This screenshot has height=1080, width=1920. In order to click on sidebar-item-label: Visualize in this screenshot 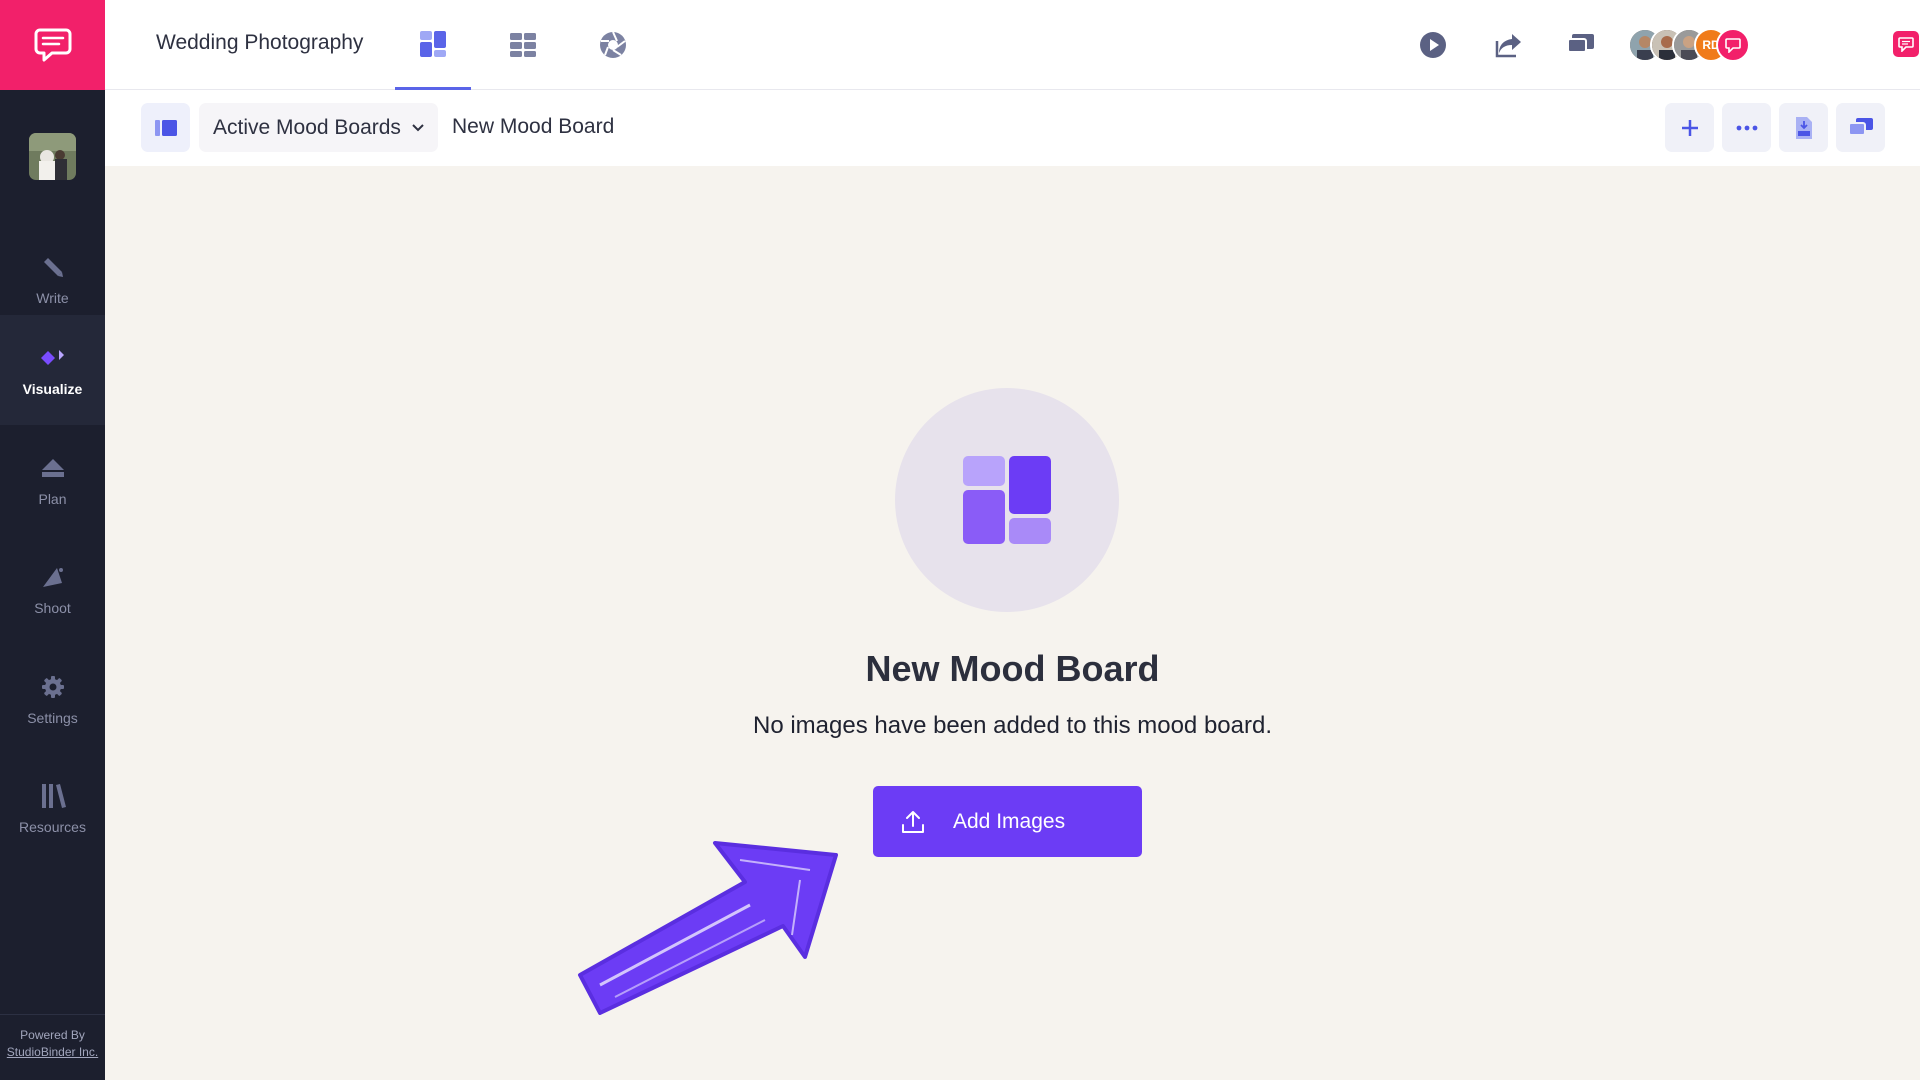, I will do `click(52, 389)`.